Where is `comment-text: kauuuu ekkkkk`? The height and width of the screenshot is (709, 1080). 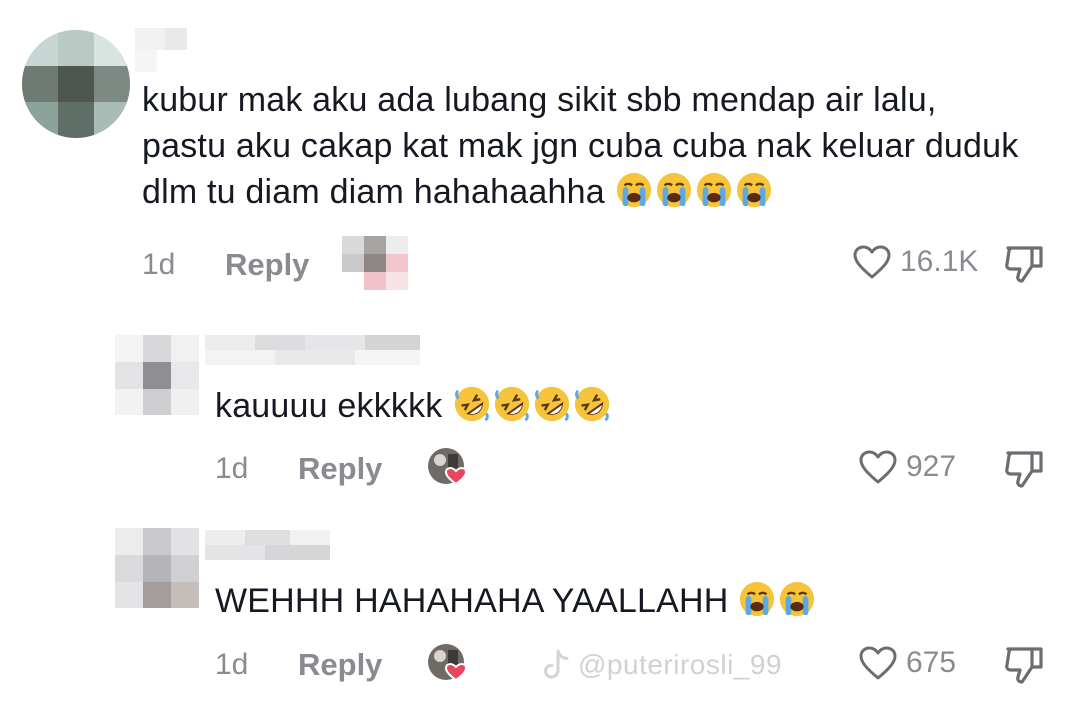 comment-text: kauuuu ekkkkk is located at coordinates (413, 406).